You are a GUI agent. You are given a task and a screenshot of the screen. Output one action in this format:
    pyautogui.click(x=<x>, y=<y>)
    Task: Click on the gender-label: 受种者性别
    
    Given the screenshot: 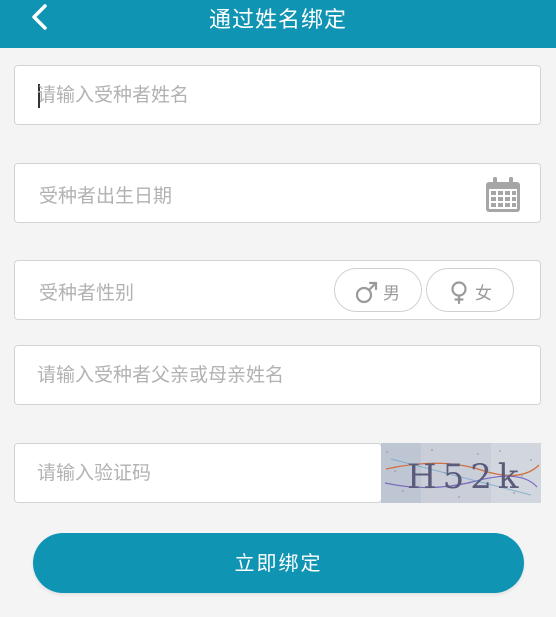 What is the action you would take?
    pyautogui.click(x=87, y=293)
    